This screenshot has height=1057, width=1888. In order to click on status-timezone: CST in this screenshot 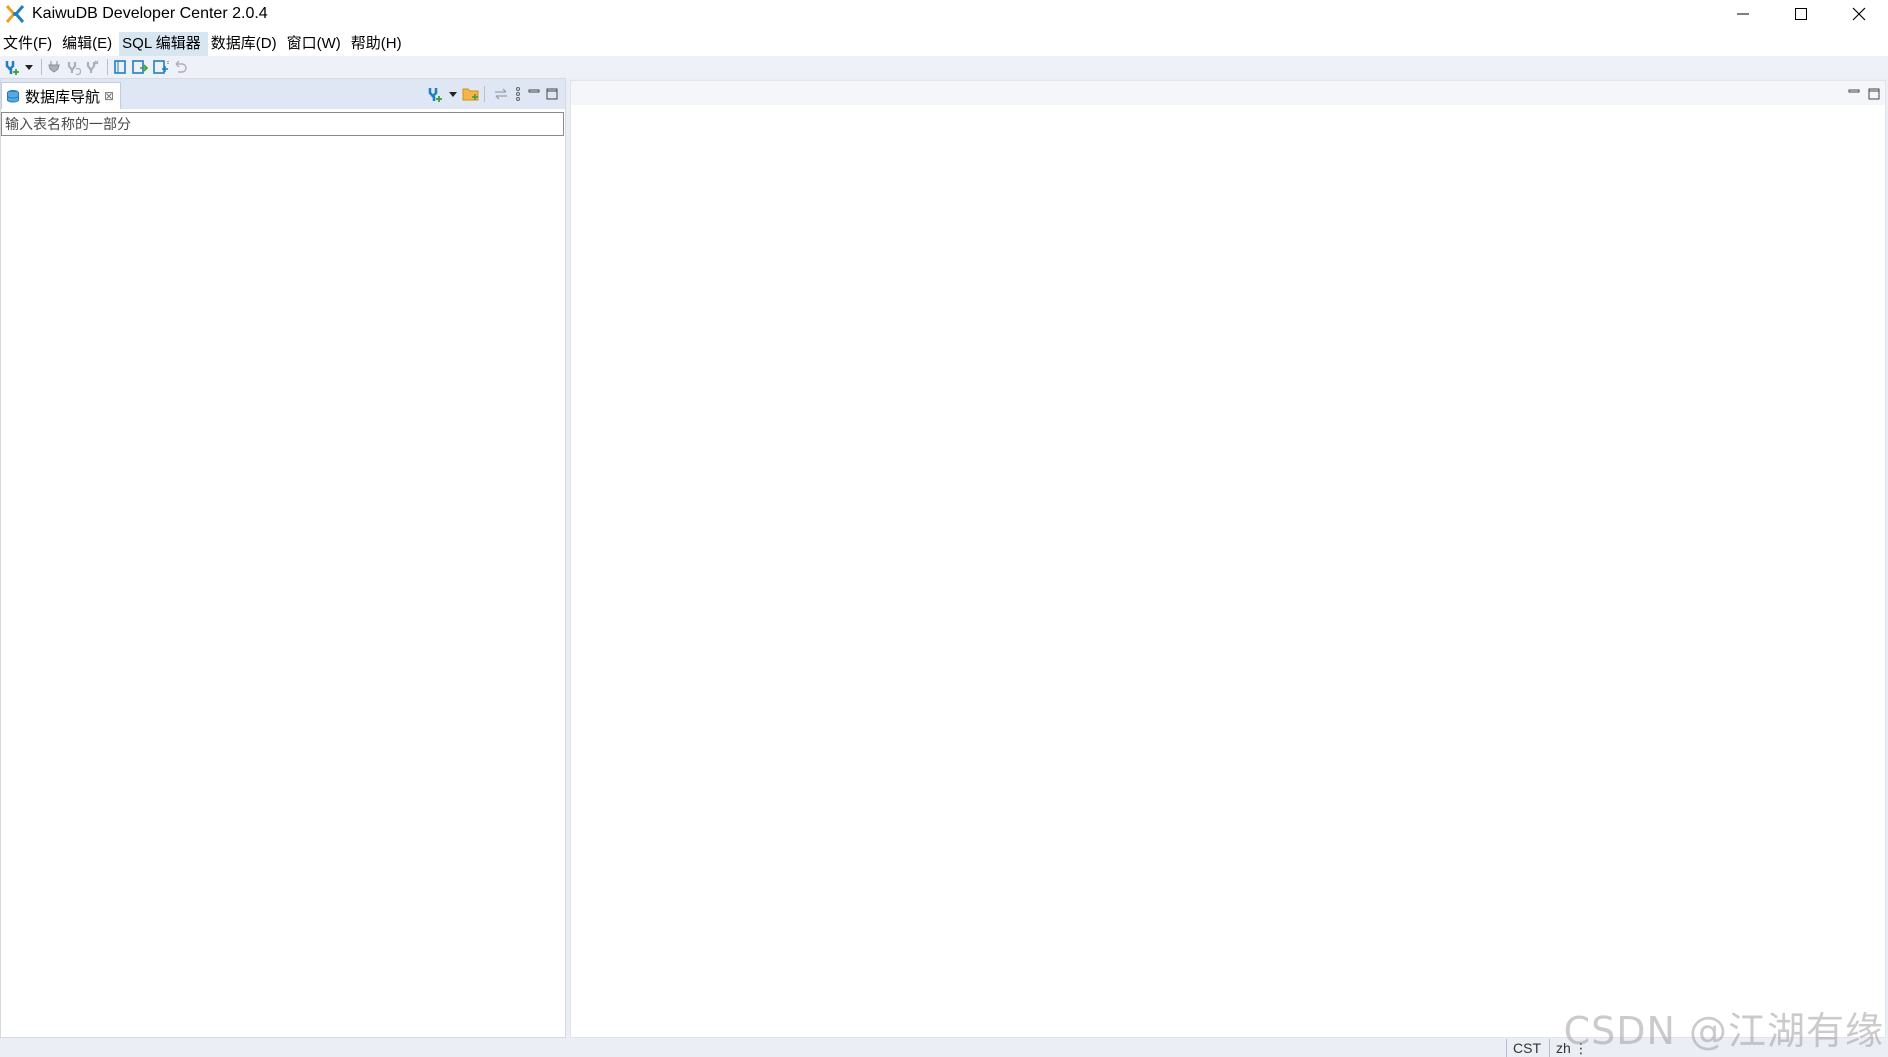, I will do `click(1526, 1048)`.